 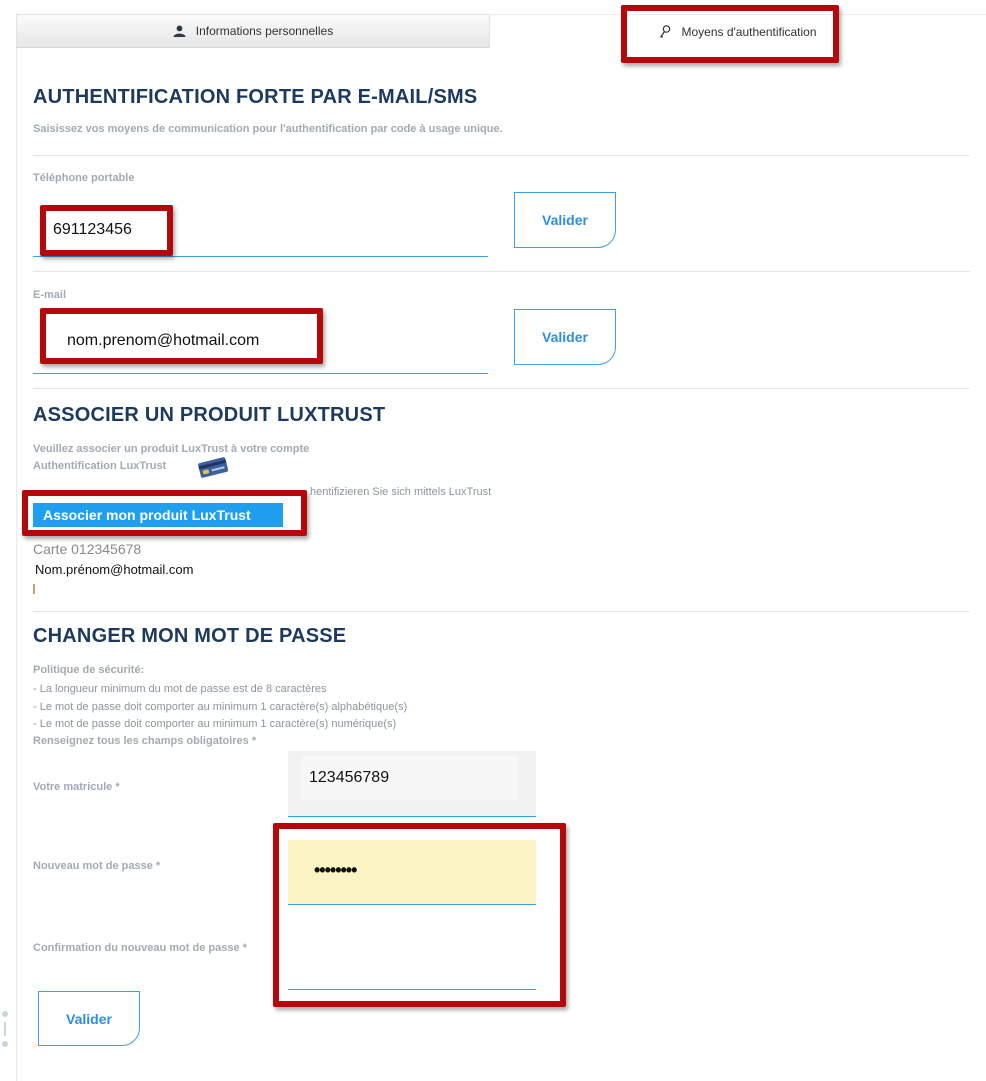 I want to click on password-section-title: CHANGER MON MOT DE PASSE, so click(x=190, y=636).